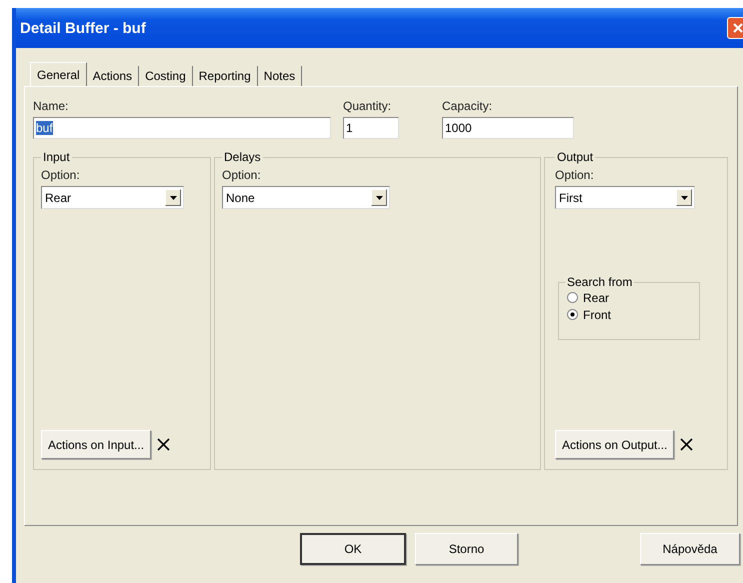  What do you see at coordinates (737, 28) in the screenshot?
I see `close-icon` at bounding box center [737, 28].